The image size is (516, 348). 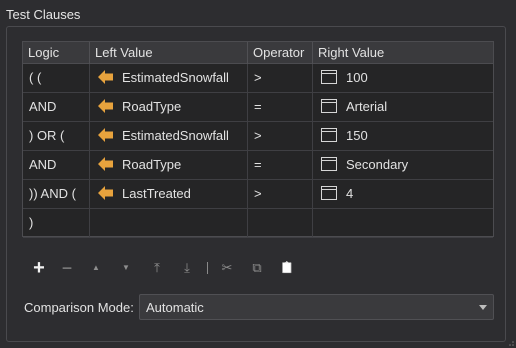 I want to click on group-title: Test Clauses, so click(x=43, y=14).